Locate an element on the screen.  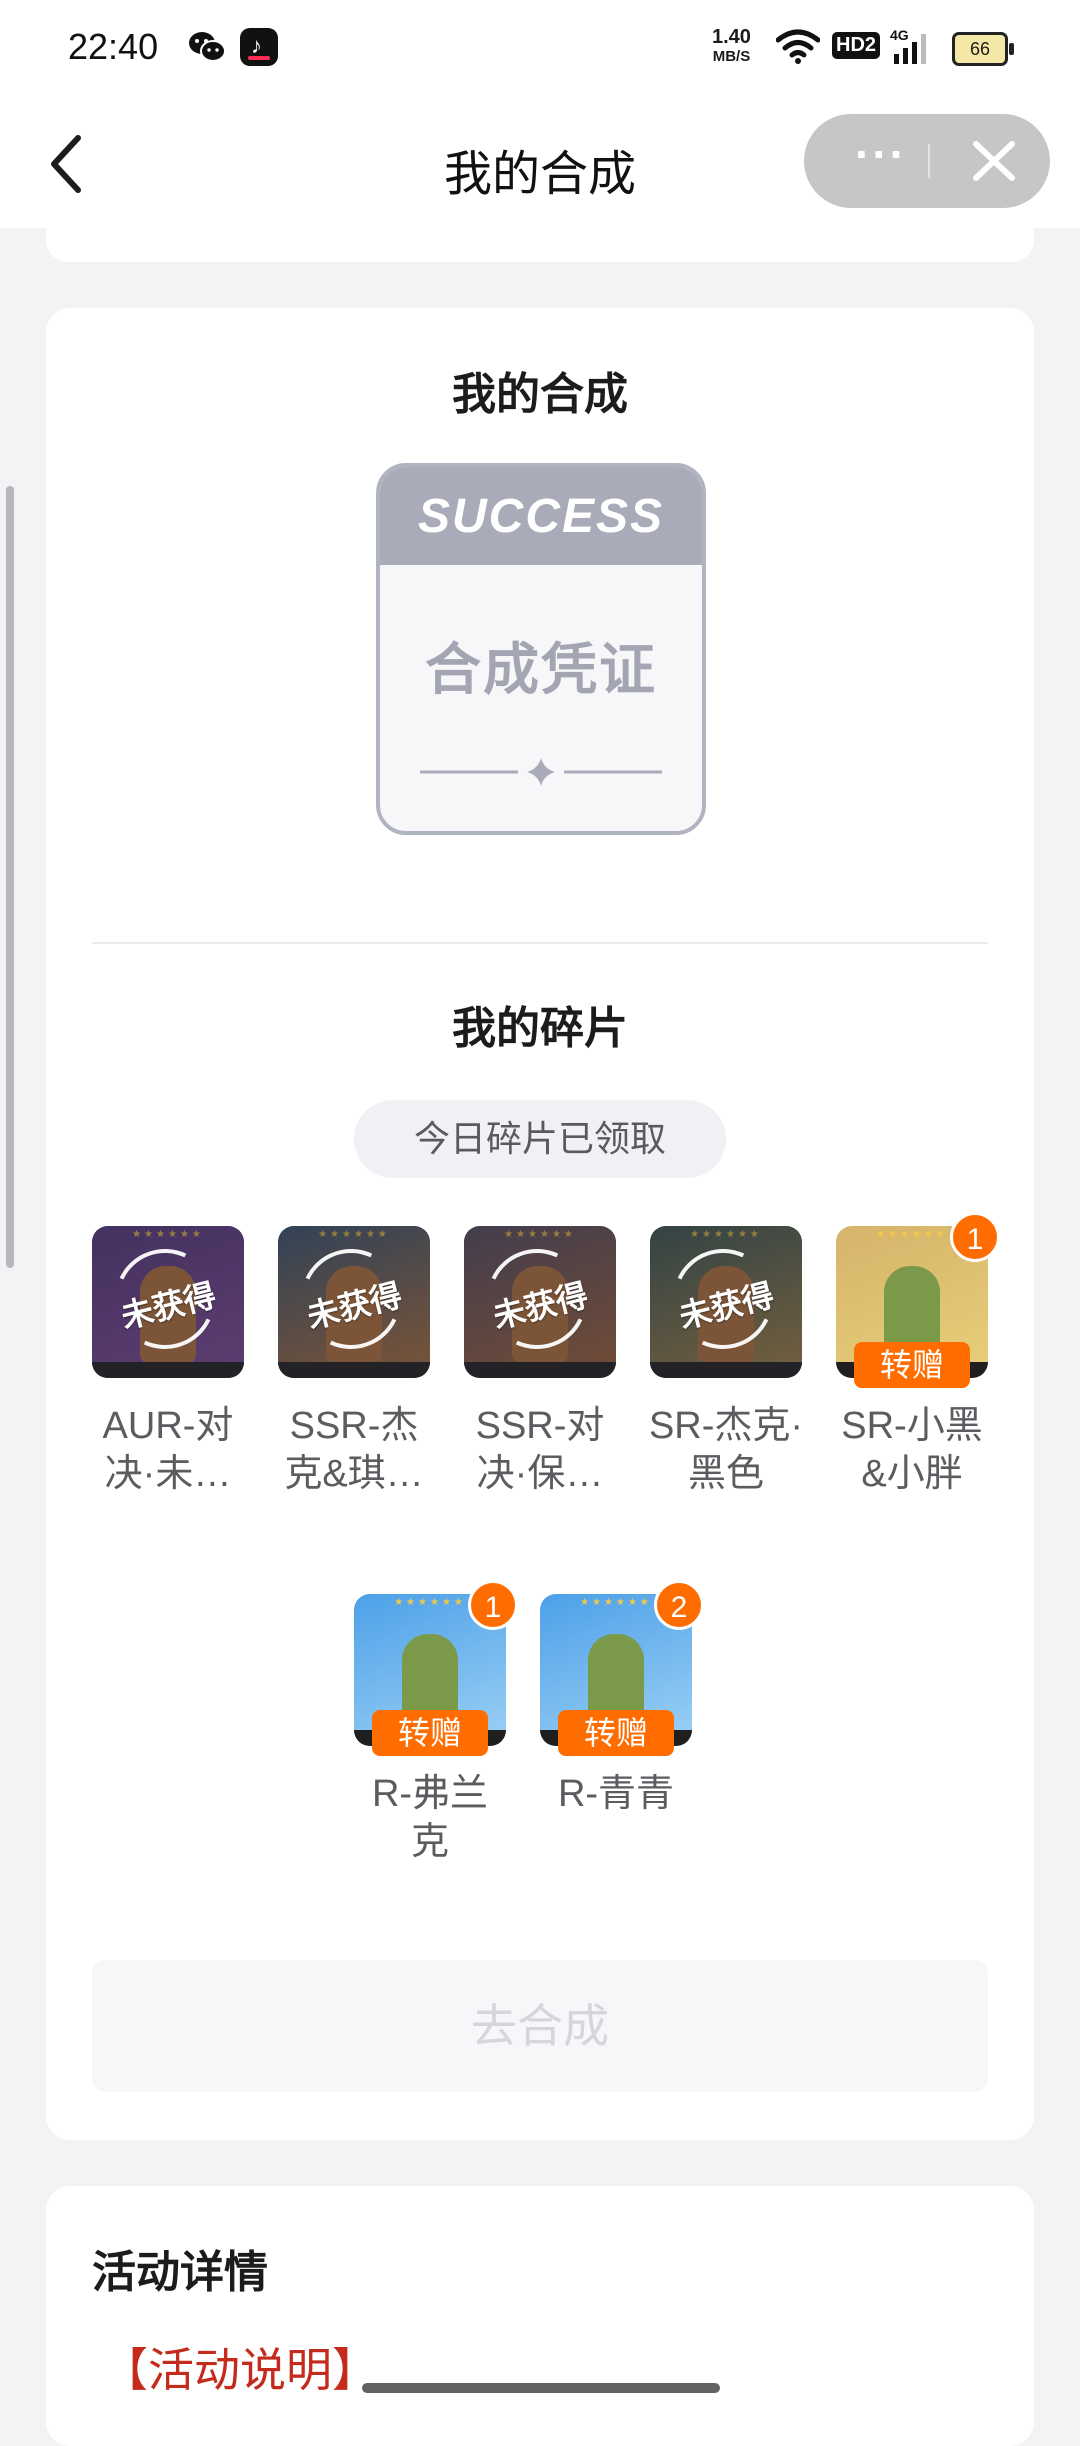
capsule-divider is located at coordinates (929, 161).